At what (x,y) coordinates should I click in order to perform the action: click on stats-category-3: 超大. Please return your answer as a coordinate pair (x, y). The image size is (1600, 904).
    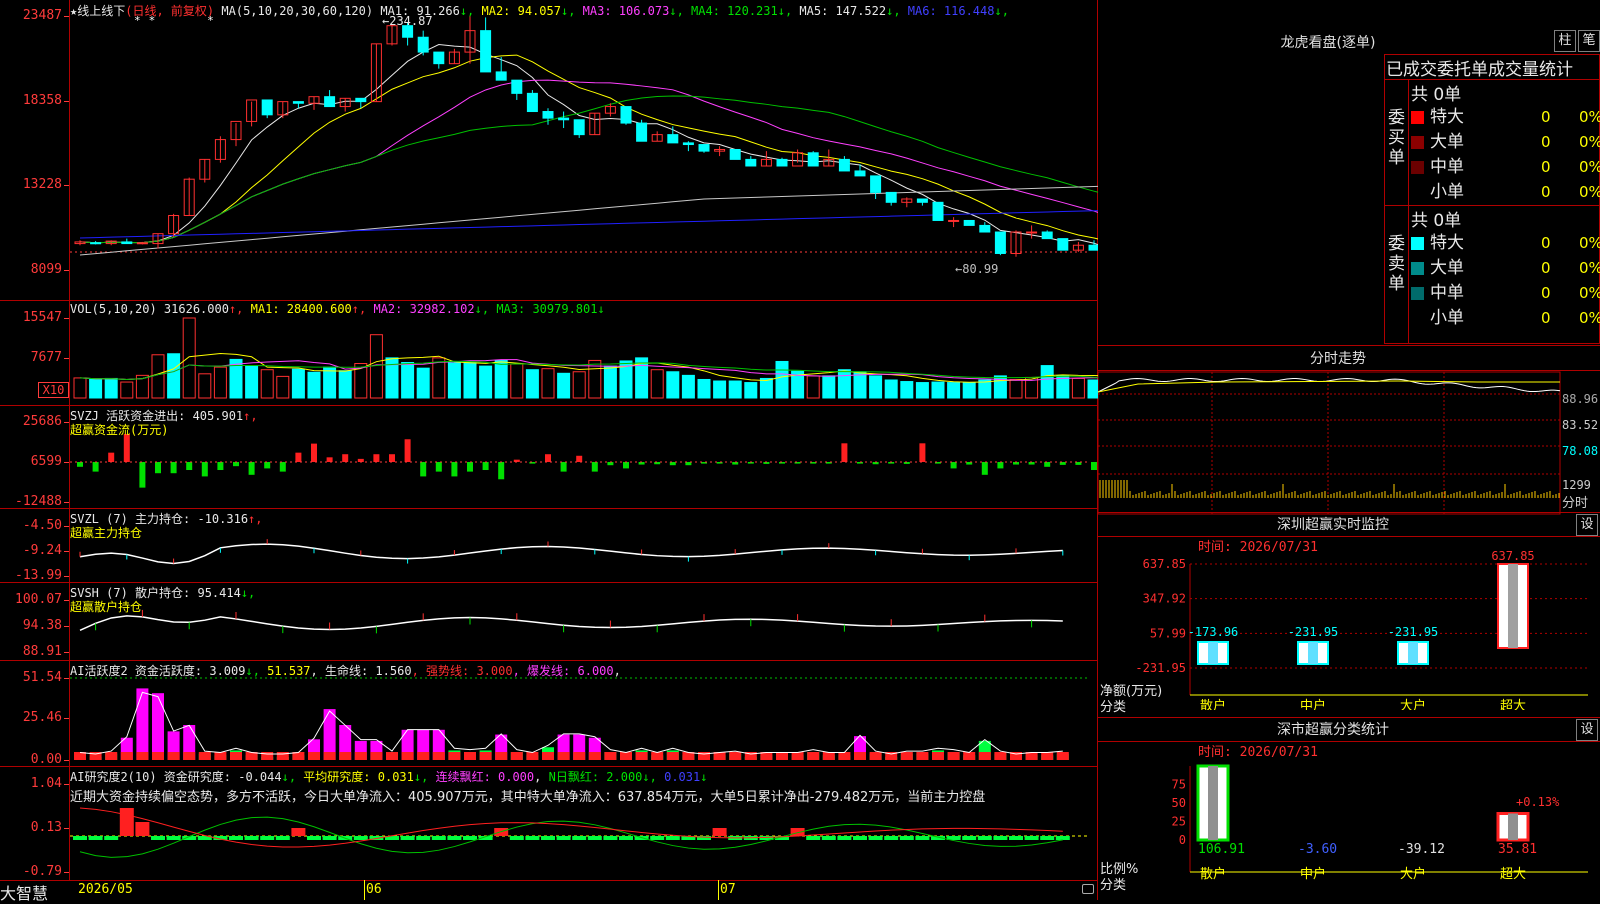
    Looking at the image, I should click on (1513, 874).